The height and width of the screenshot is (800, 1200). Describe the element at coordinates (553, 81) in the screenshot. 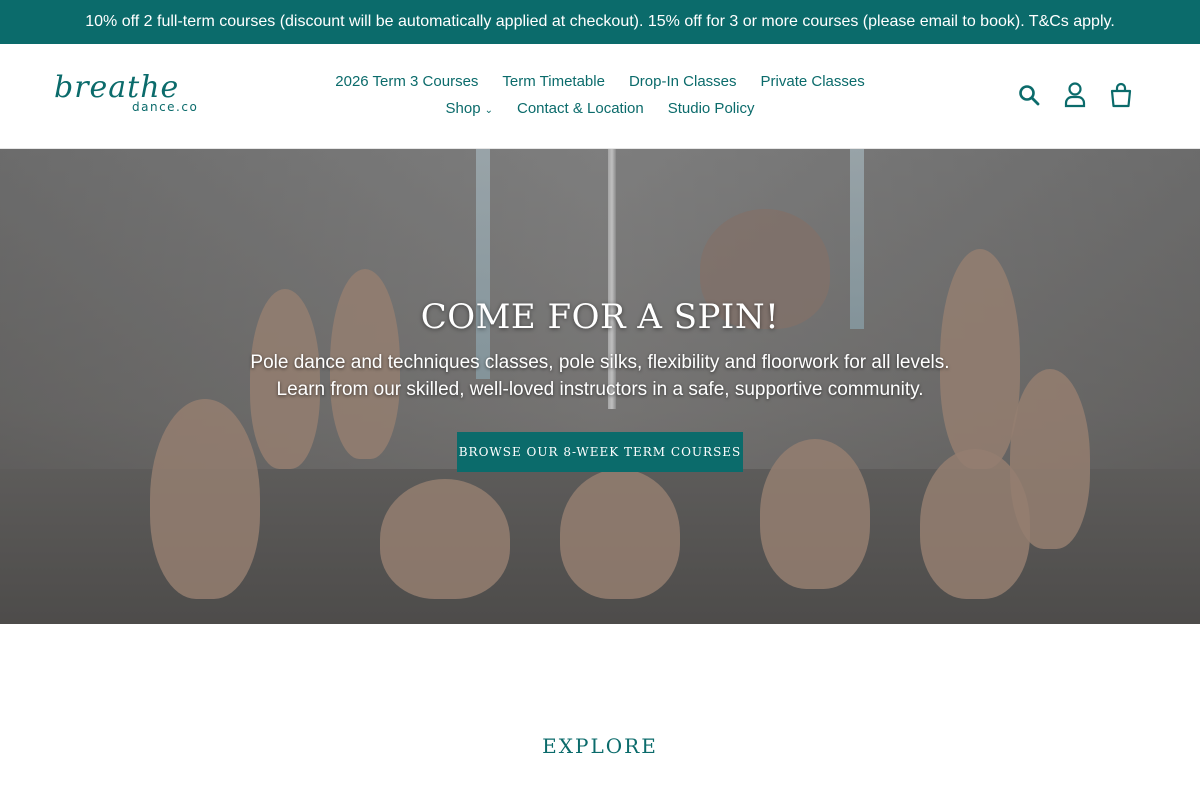

I see `nav-link-term-timetable: Term Timetable` at that location.